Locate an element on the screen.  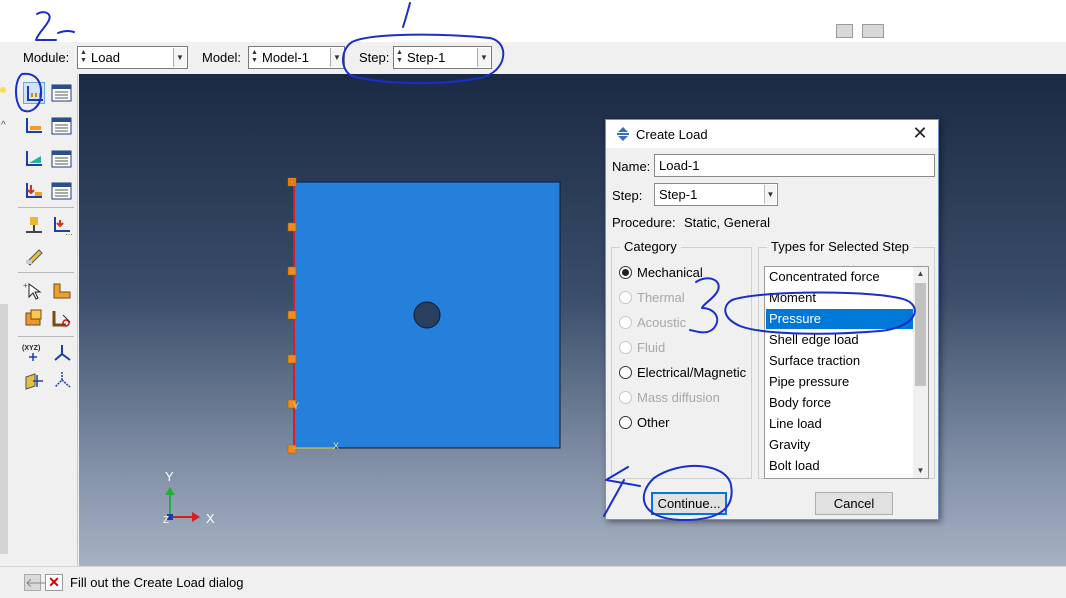
category-label: Electrical/Magnetic is located at coordinates (692, 372).